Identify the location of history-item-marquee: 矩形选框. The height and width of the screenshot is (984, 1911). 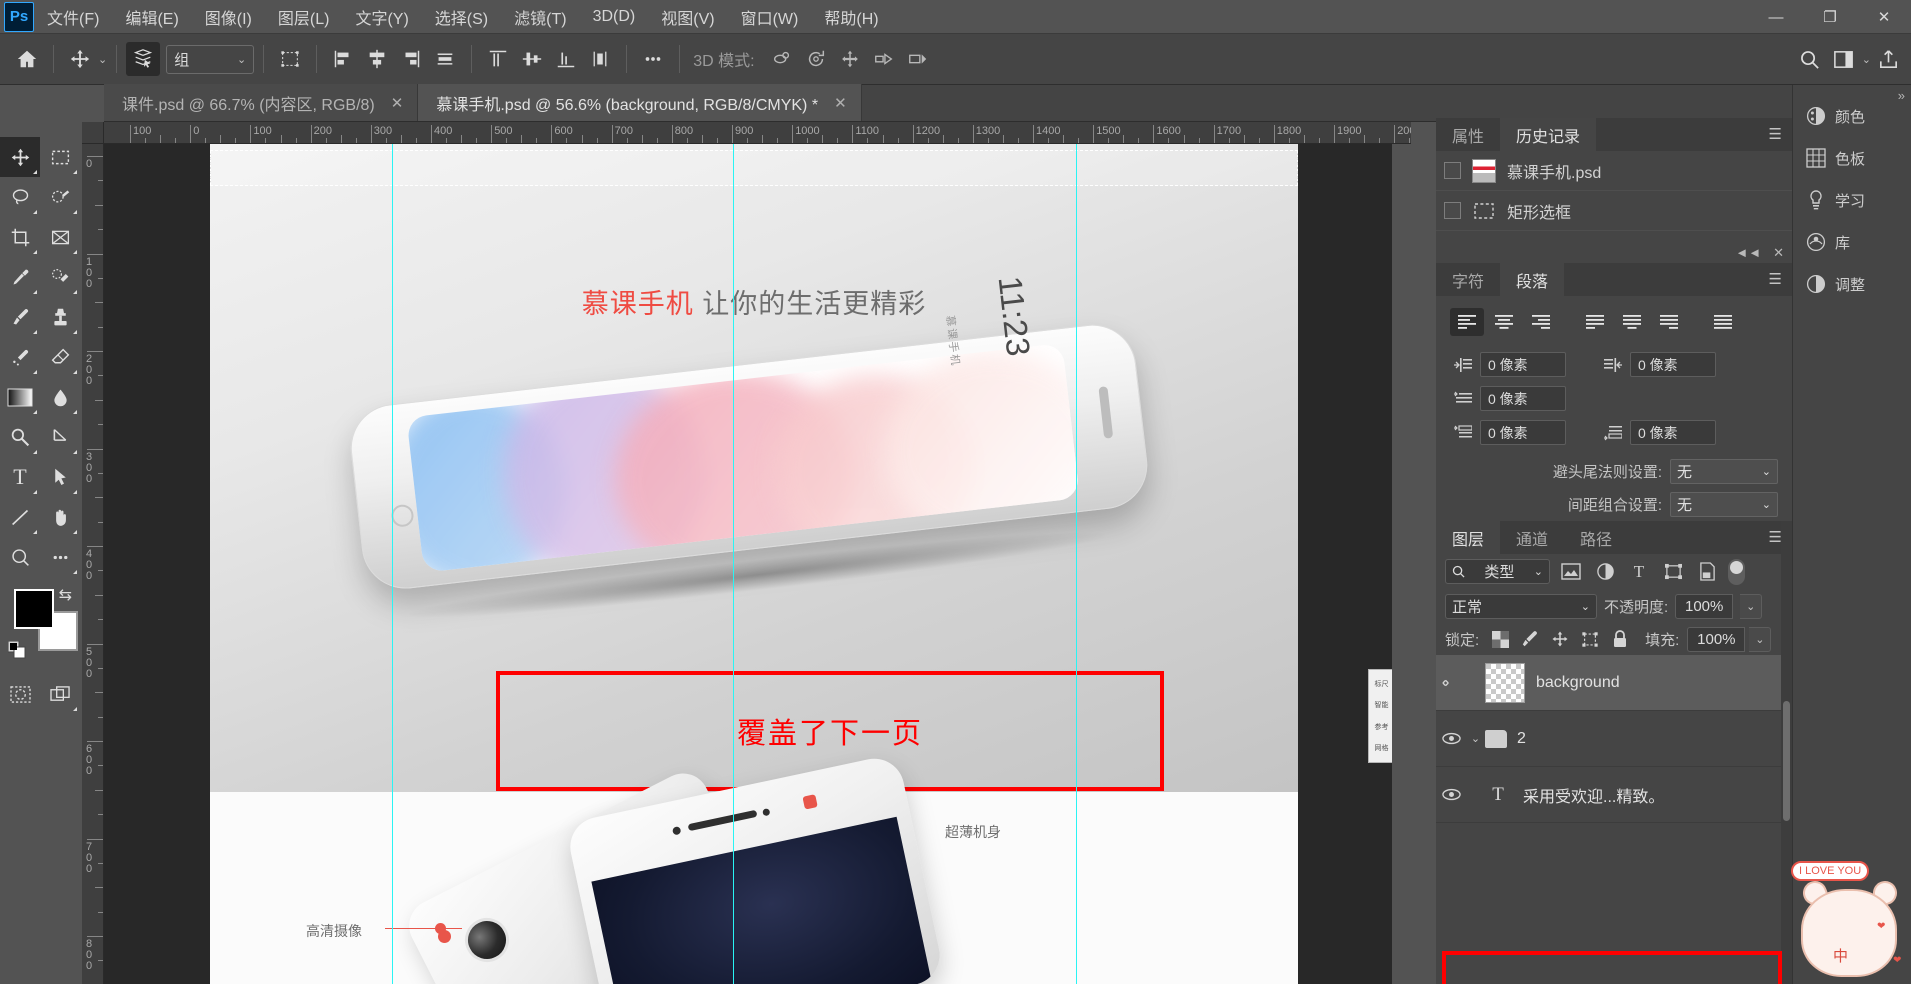
(1614, 211).